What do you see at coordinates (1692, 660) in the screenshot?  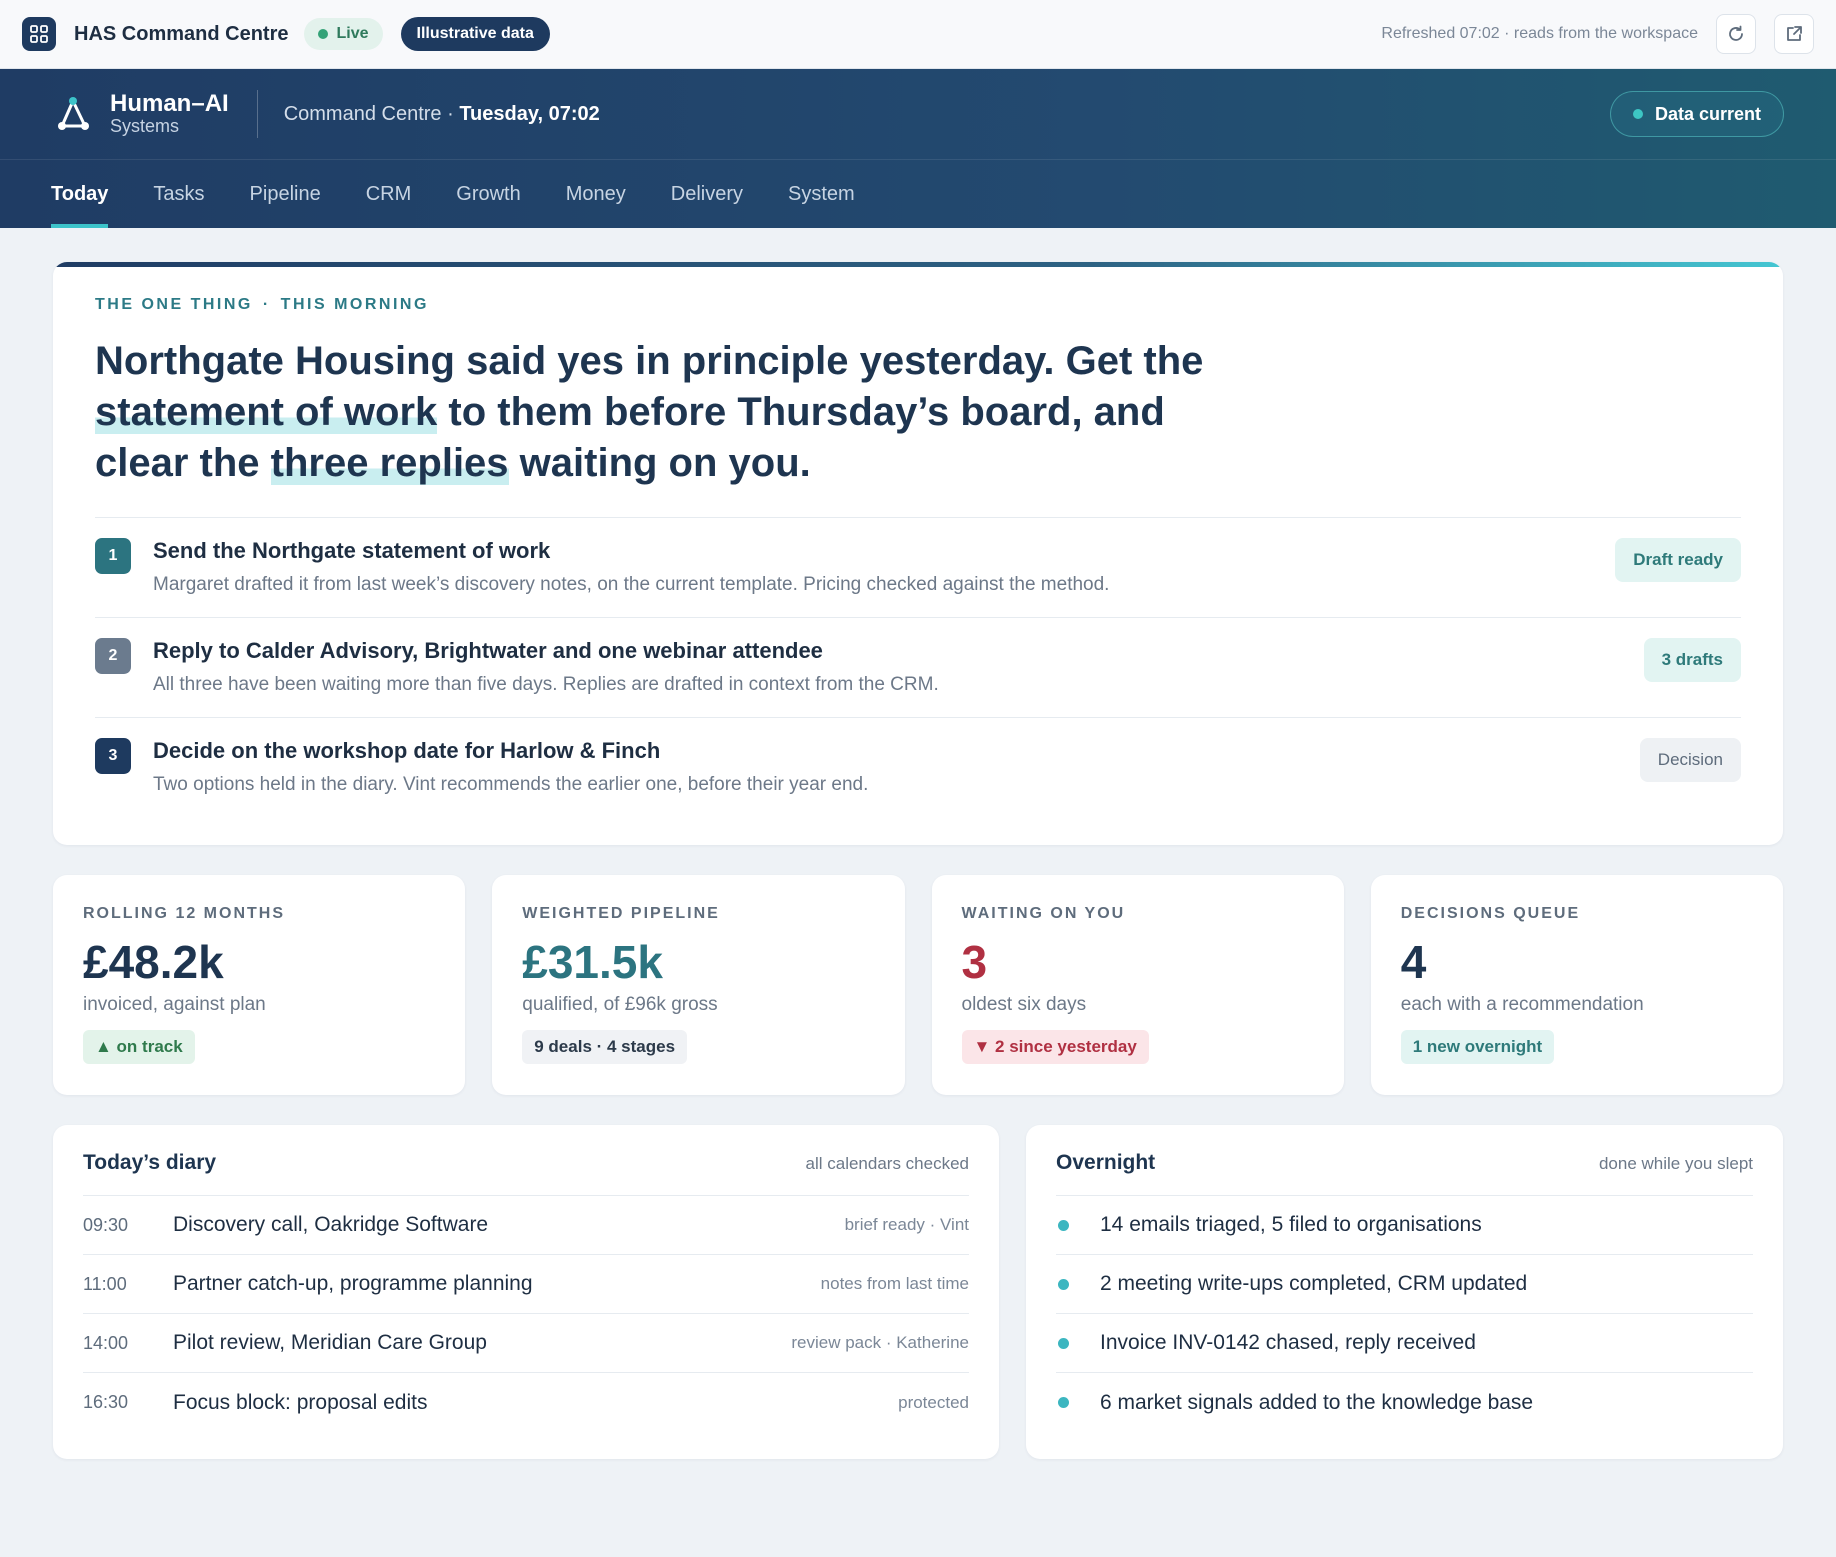 I see `drafts-tag: 3 drafts` at bounding box center [1692, 660].